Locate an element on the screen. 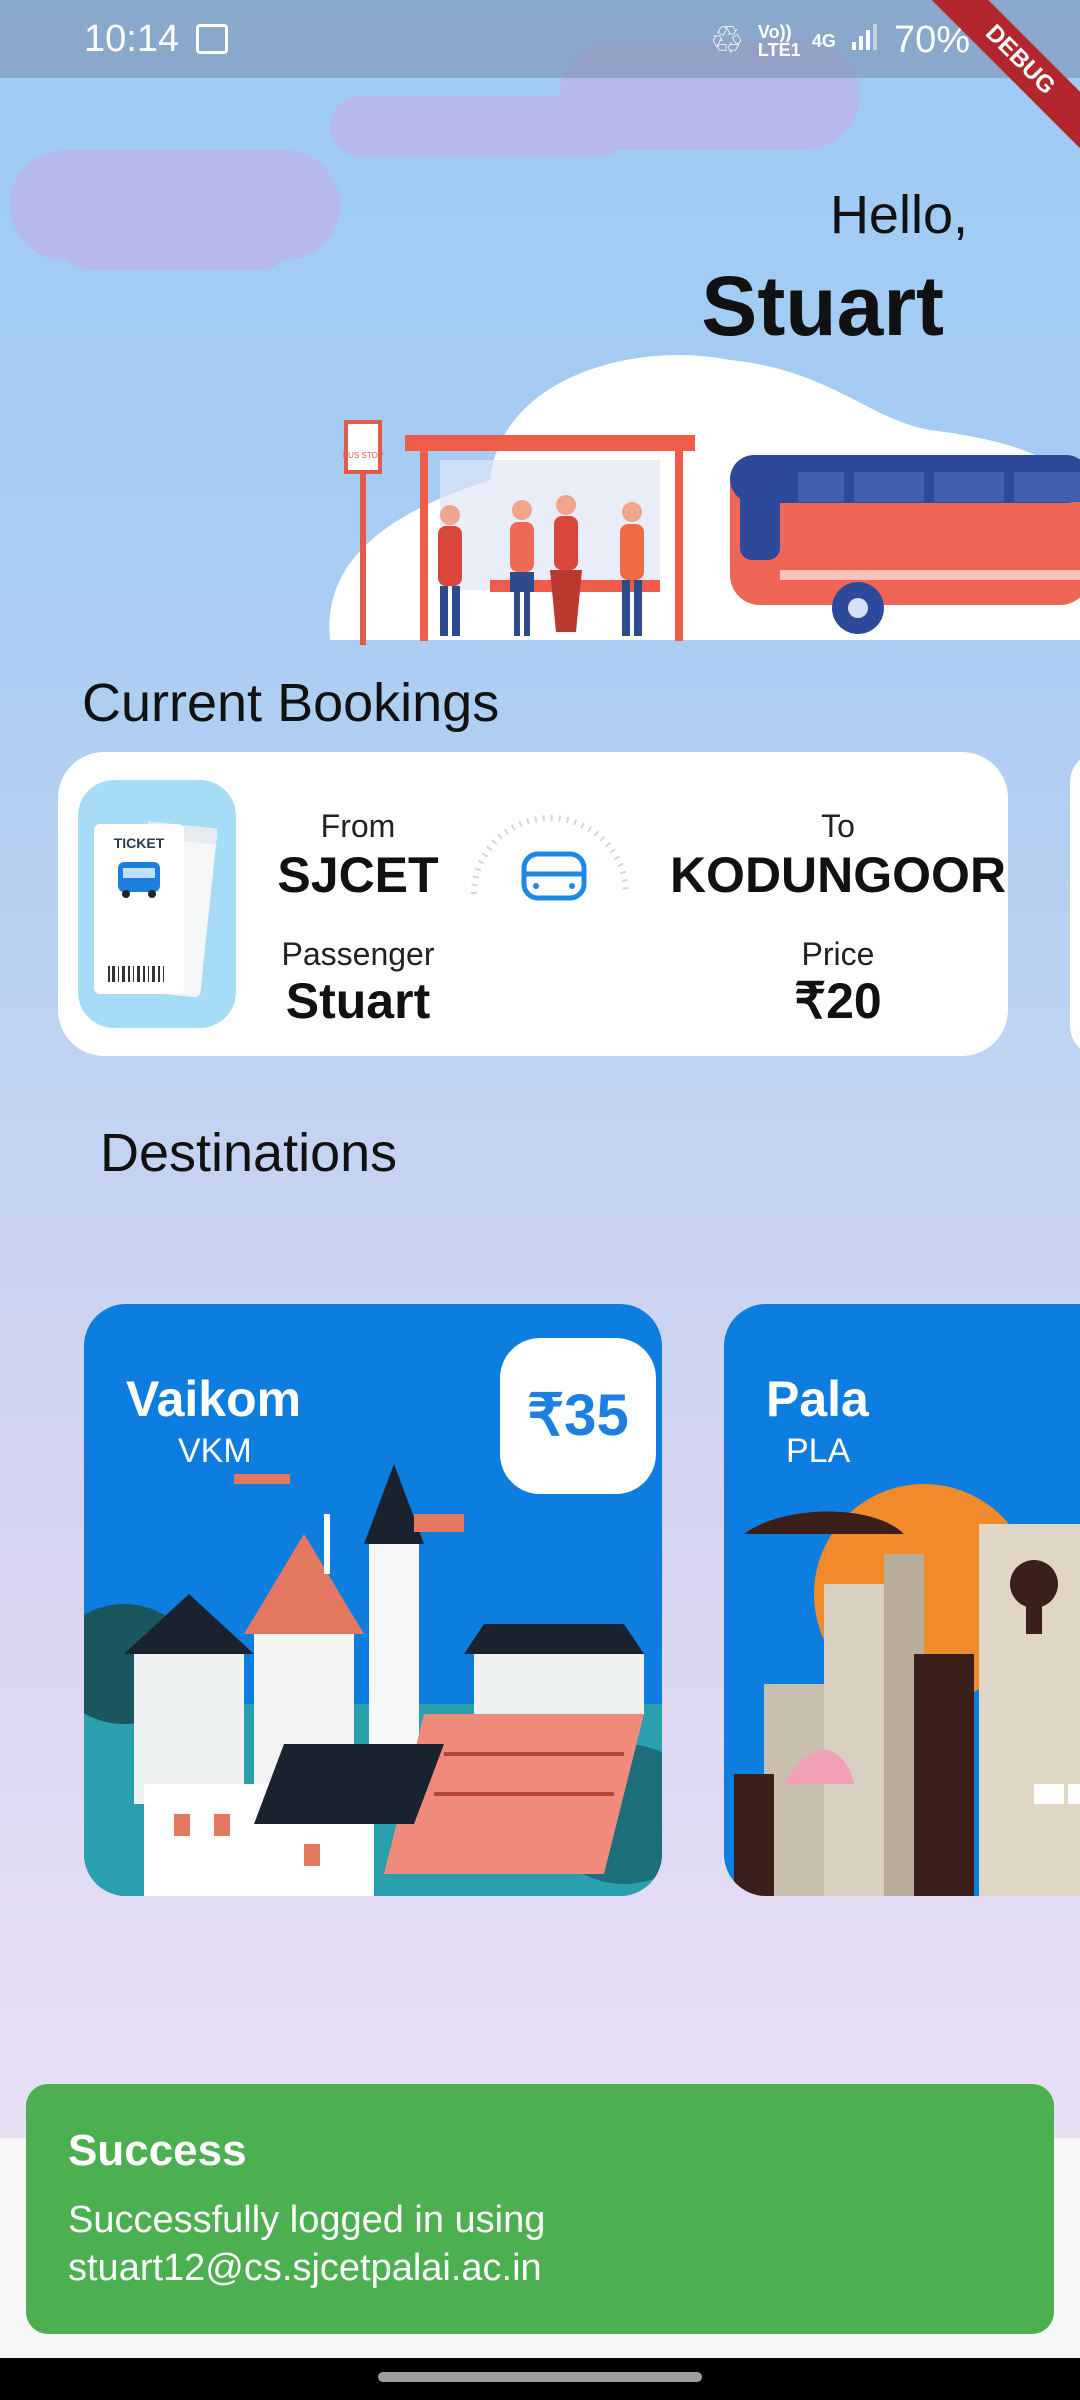 This screenshot has width=1080, height=2400. from-value: SJCET is located at coordinates (358, 875).